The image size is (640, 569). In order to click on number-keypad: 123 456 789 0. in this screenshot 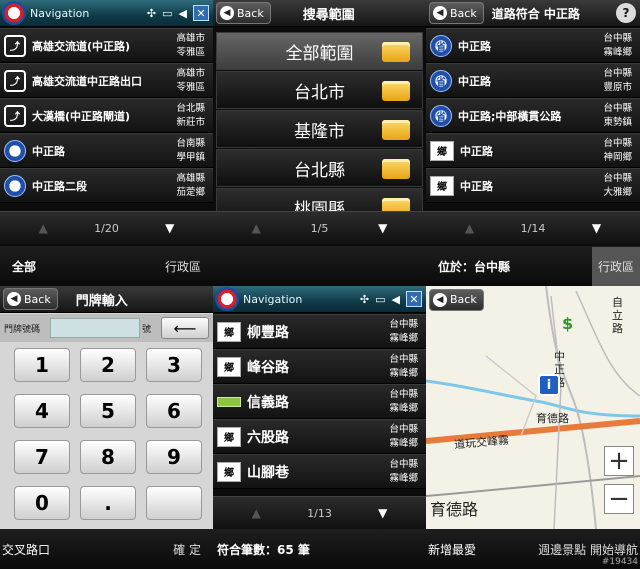, I will do `click(108, 434)`.